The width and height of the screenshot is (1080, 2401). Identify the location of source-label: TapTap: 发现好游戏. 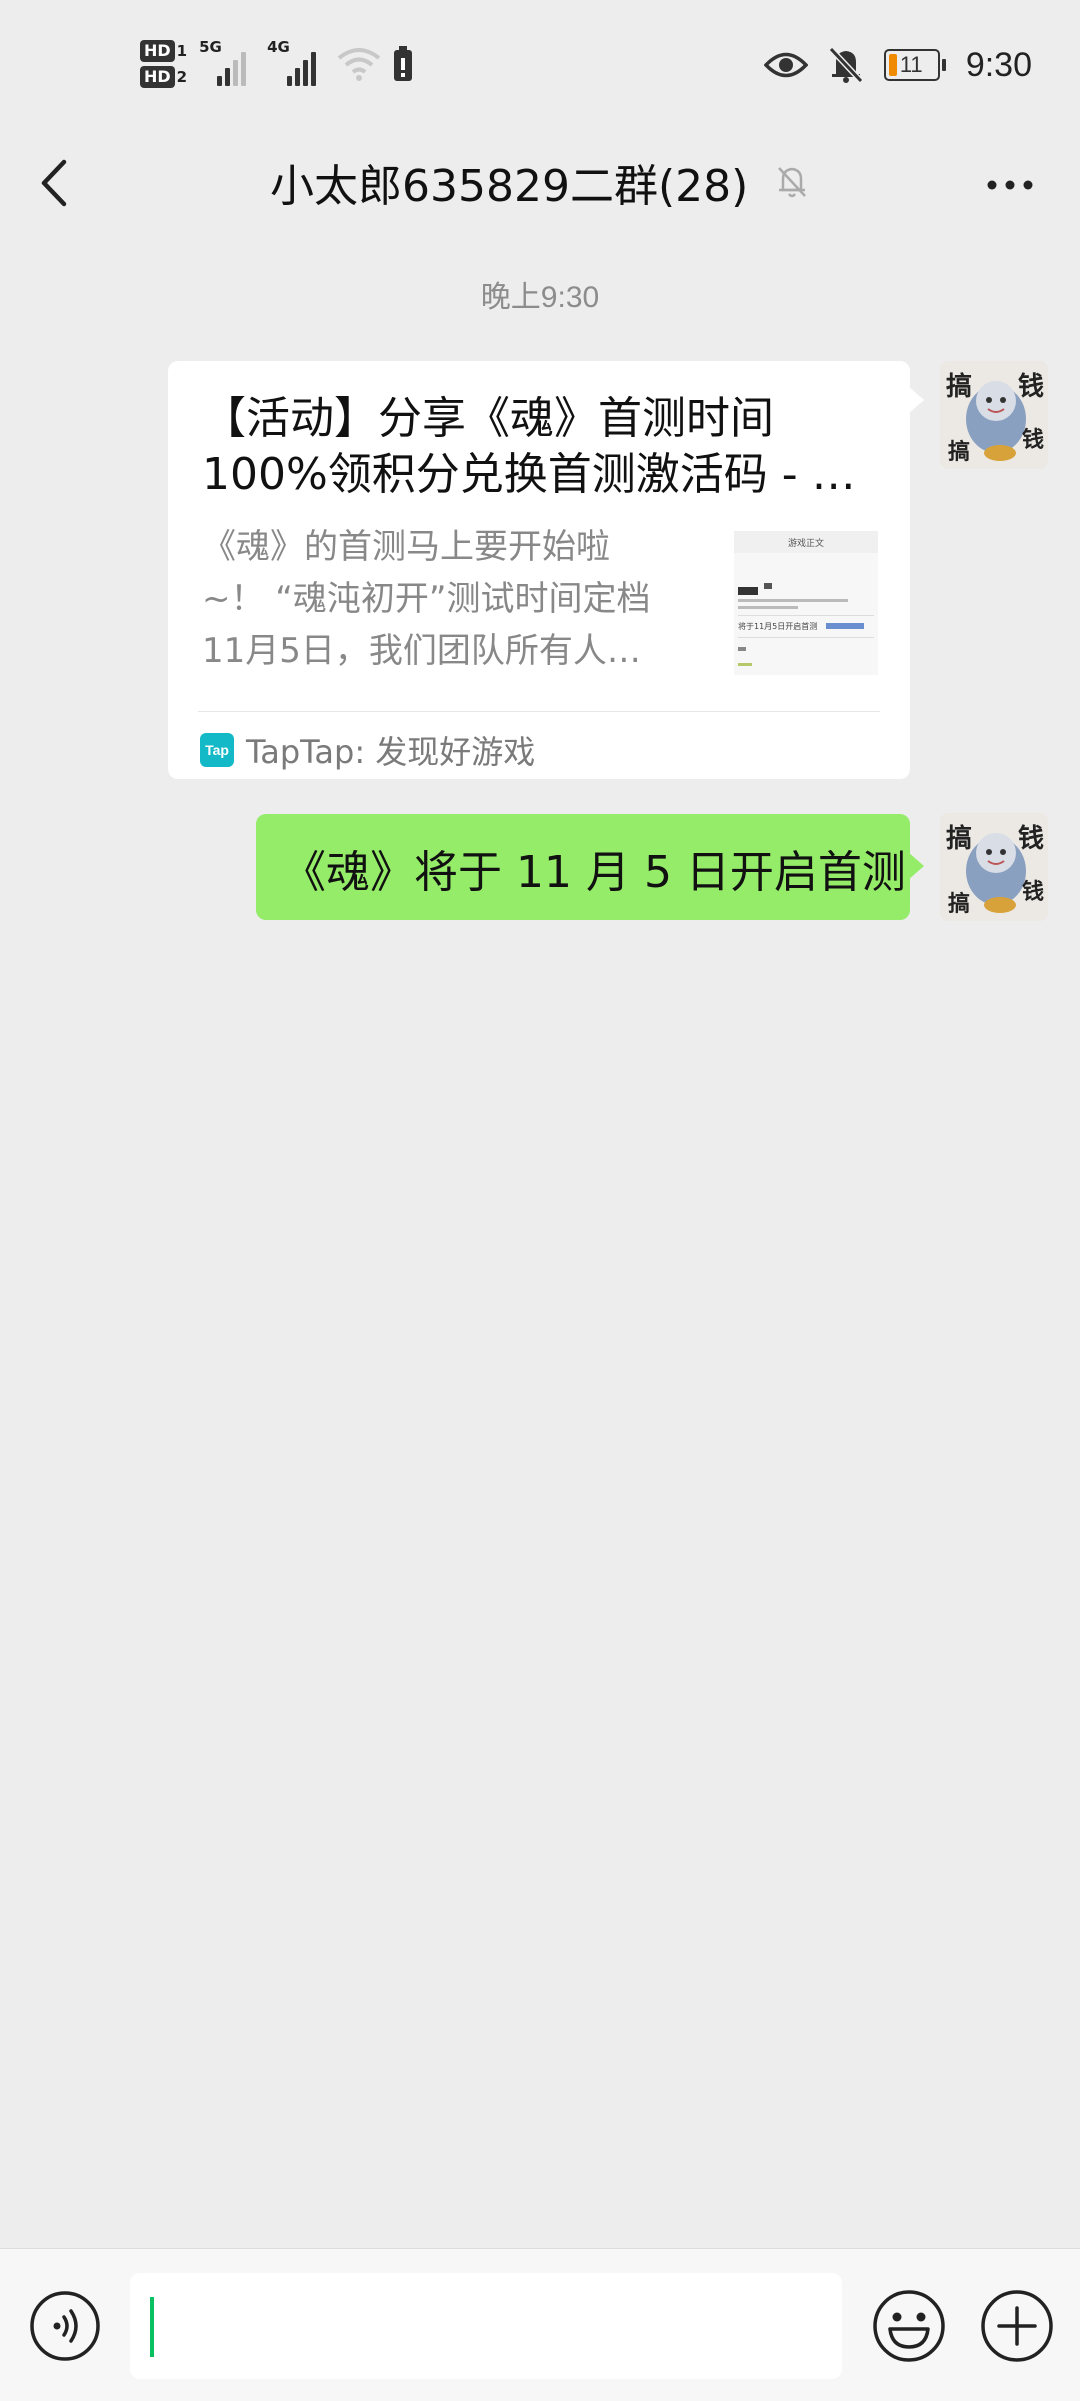
(391, 752).